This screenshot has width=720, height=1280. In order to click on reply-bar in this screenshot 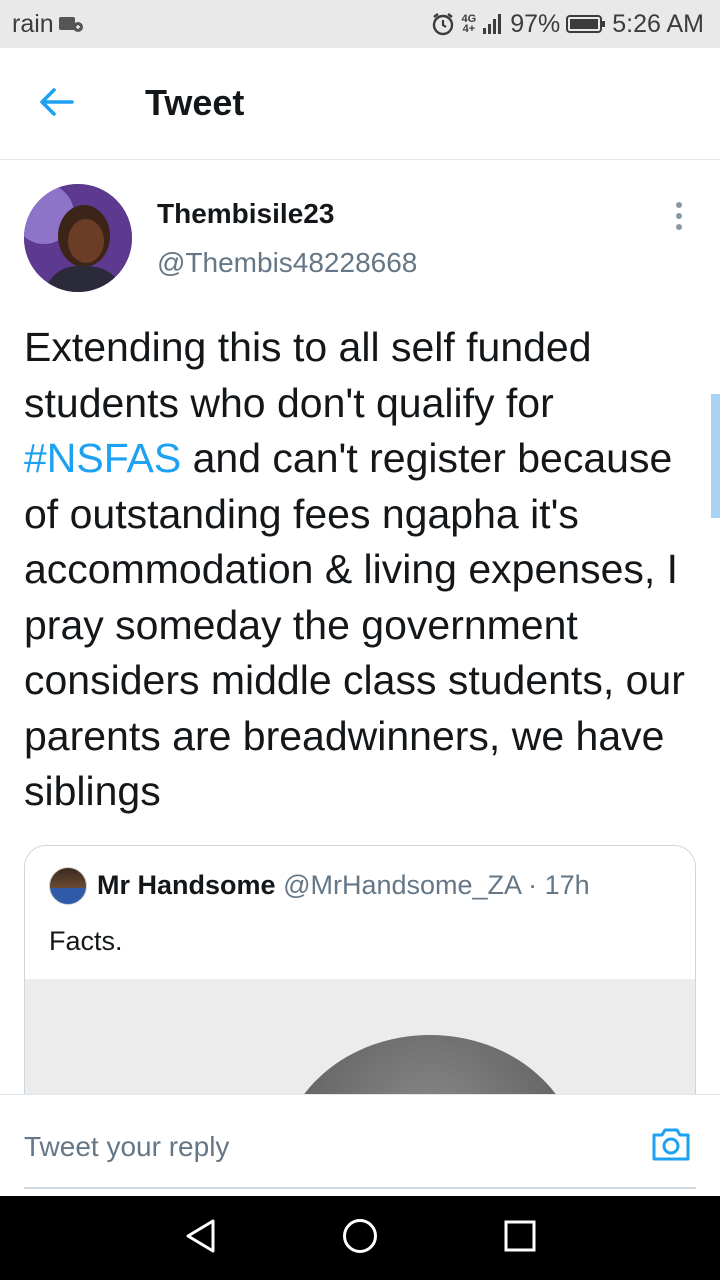, I will do `click(360, 1145)`.